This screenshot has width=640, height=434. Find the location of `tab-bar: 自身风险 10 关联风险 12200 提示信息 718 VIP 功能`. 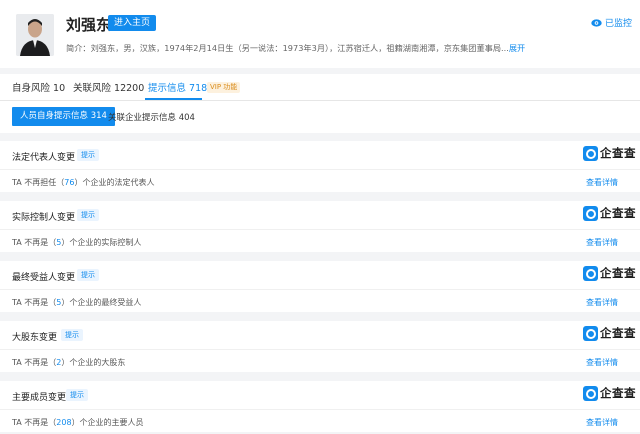

tab-bar: 自身风险 10 关联风险 12200 提示信息 718 VIP 功能 is located at coordinates (320, 87).